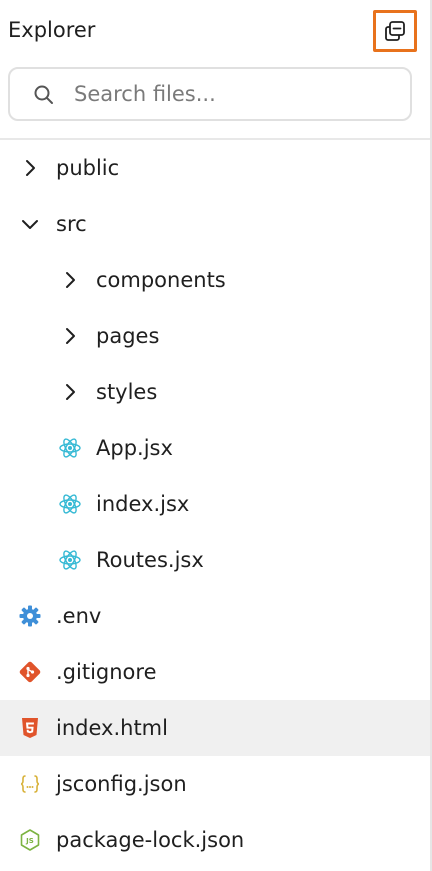 The height and width of the screenshot is (871, 432). I want to click on tree-item-package-lock-json: JS package-lock.json, so click(215, 840).